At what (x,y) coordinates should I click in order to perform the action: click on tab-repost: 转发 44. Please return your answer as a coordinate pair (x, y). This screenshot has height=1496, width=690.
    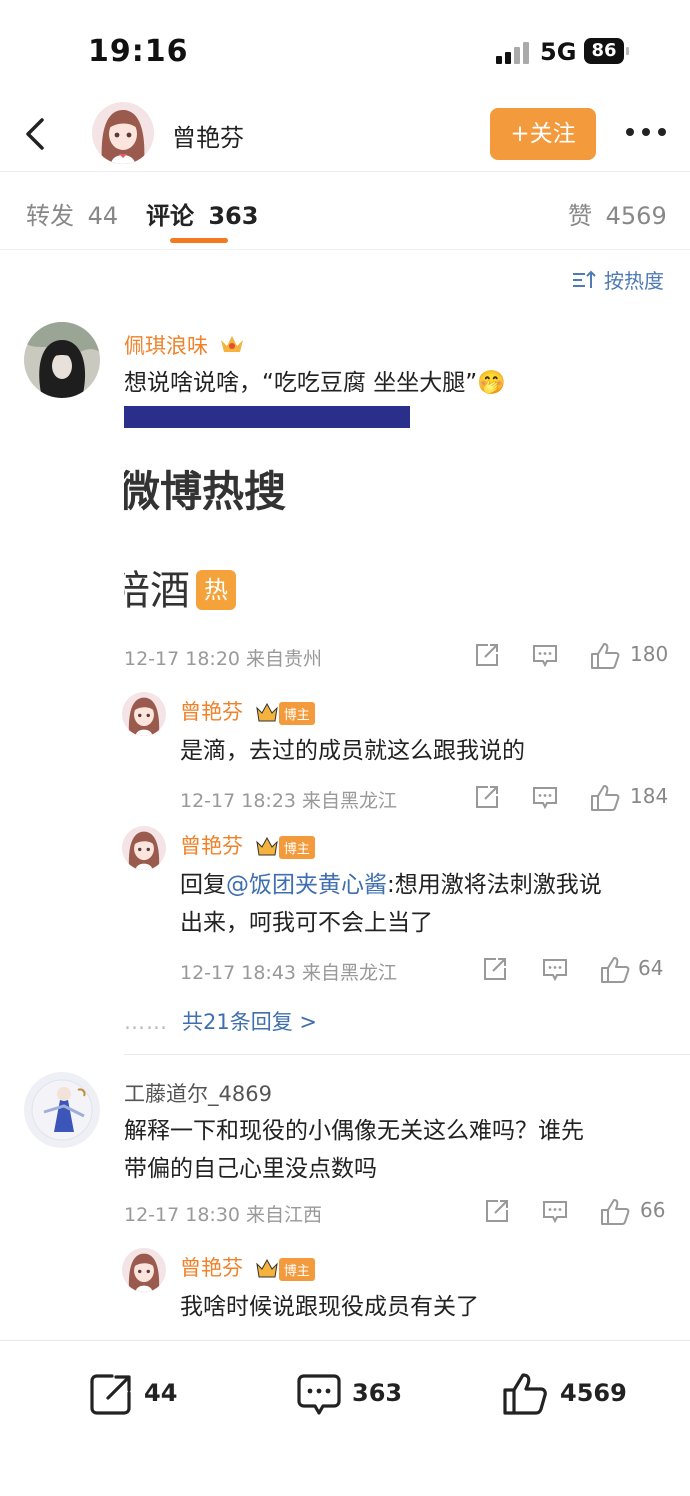
    Looking at the image, I should click on (72, 213).